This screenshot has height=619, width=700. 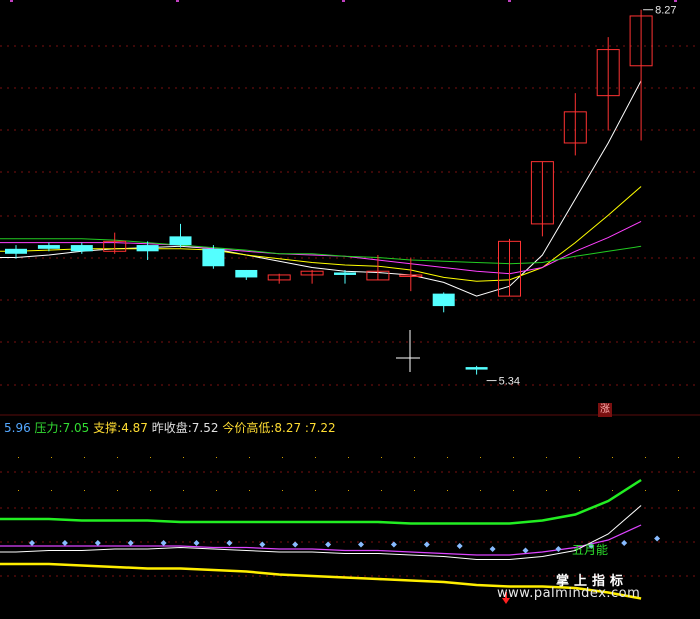 I want to click on high-label: 8.27, so click(x=665, y=11).